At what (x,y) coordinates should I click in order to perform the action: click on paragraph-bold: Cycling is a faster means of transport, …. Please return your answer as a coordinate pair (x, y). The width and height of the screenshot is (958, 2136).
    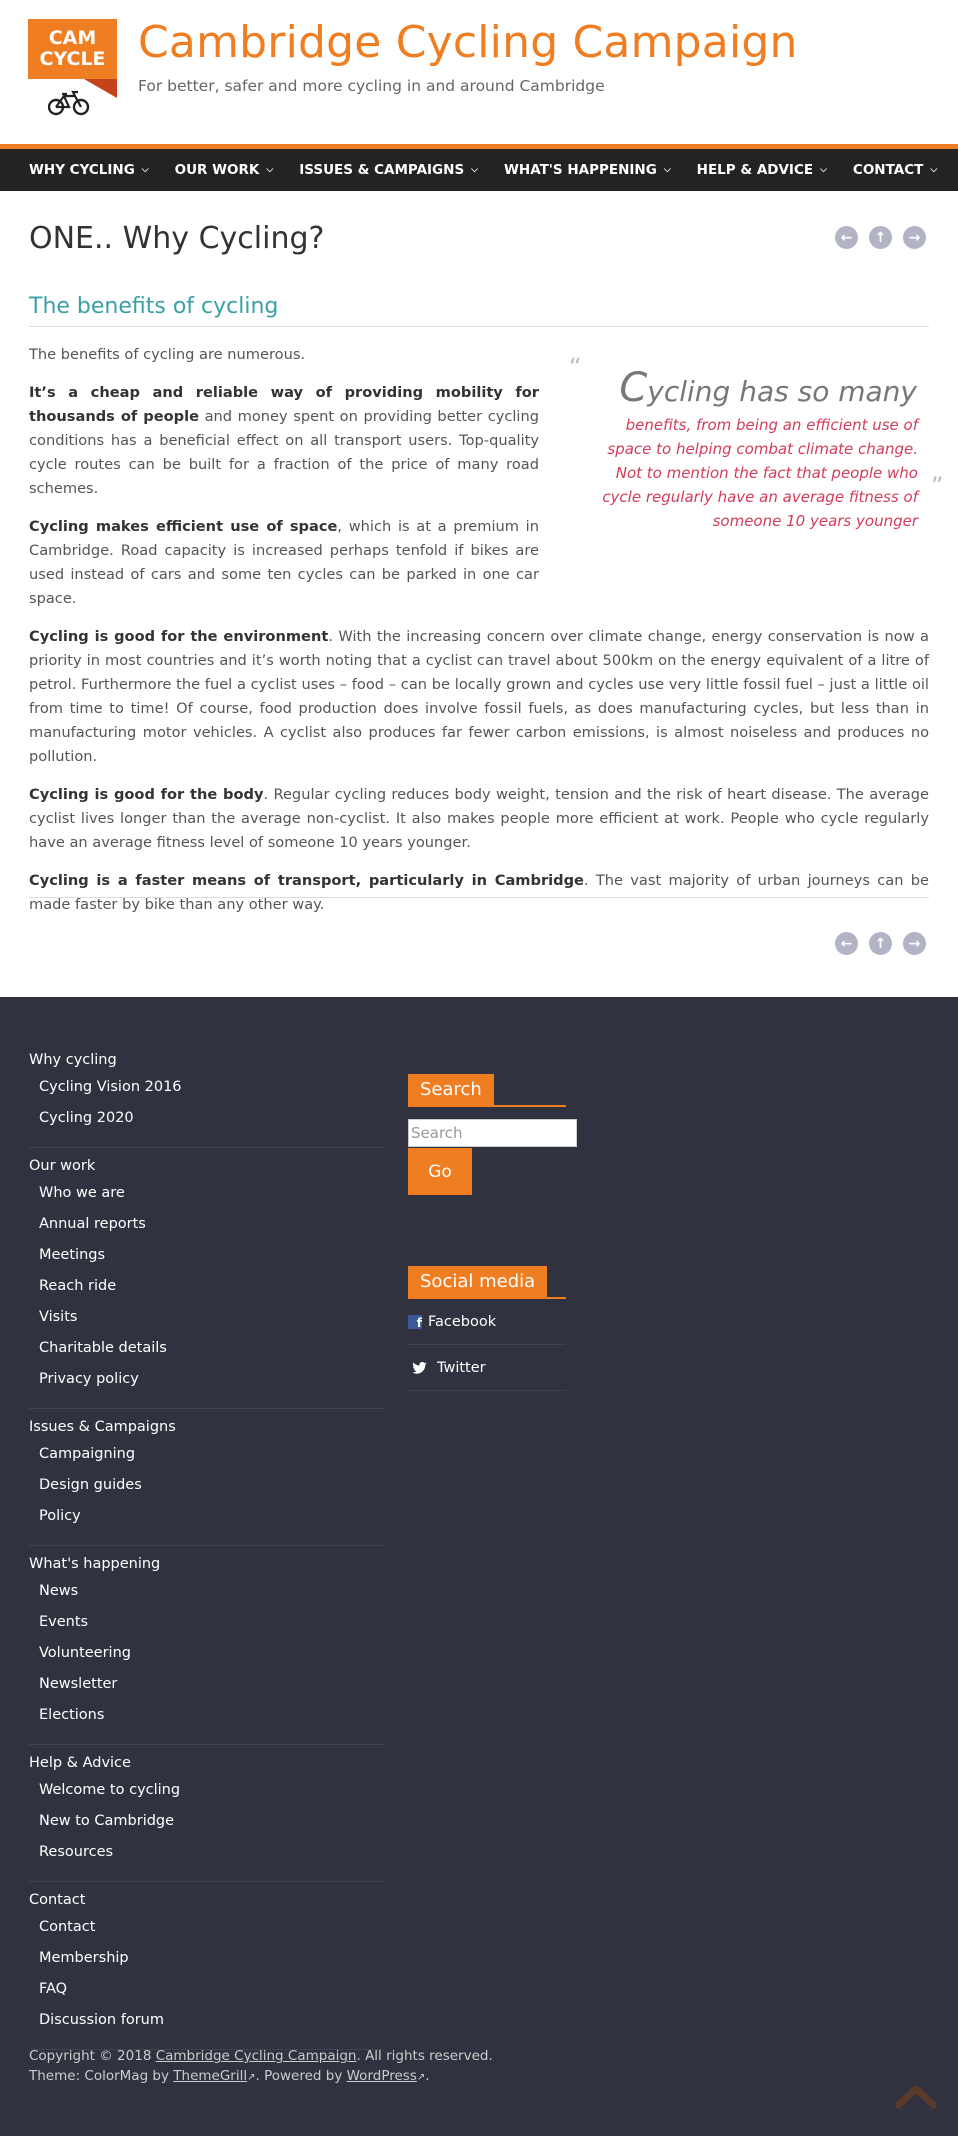
    Looking at the image, I should click on (306, 880).